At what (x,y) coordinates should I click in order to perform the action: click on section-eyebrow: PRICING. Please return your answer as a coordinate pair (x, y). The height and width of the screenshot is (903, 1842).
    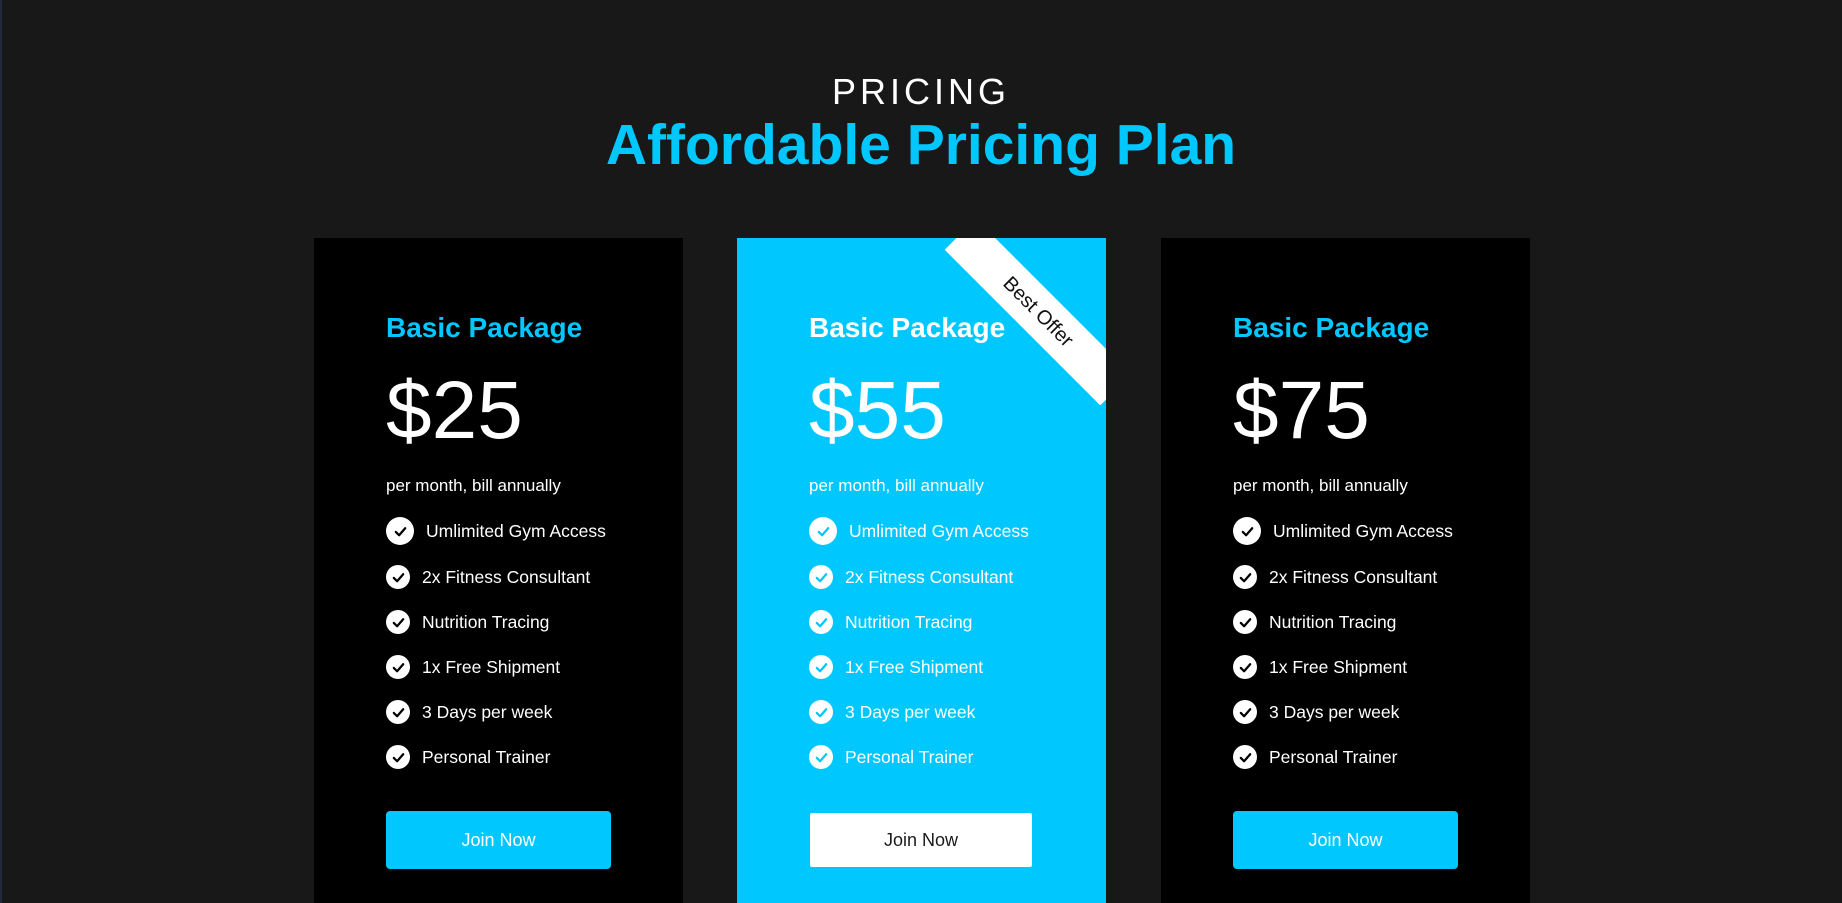
    Looking at the image, I should click on (920, 91).